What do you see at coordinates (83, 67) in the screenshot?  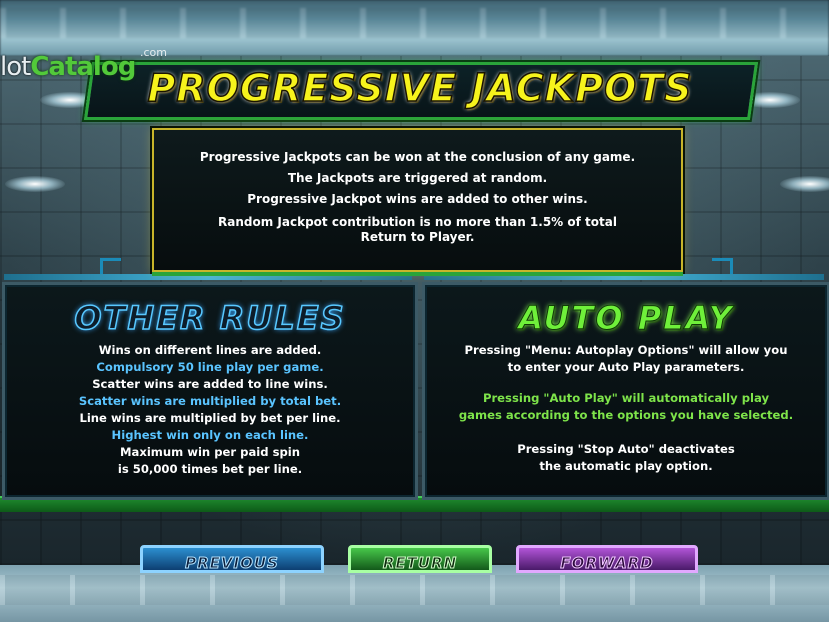 I see `logo-text-catalog: Catalog` at bounding box center [83, 67].